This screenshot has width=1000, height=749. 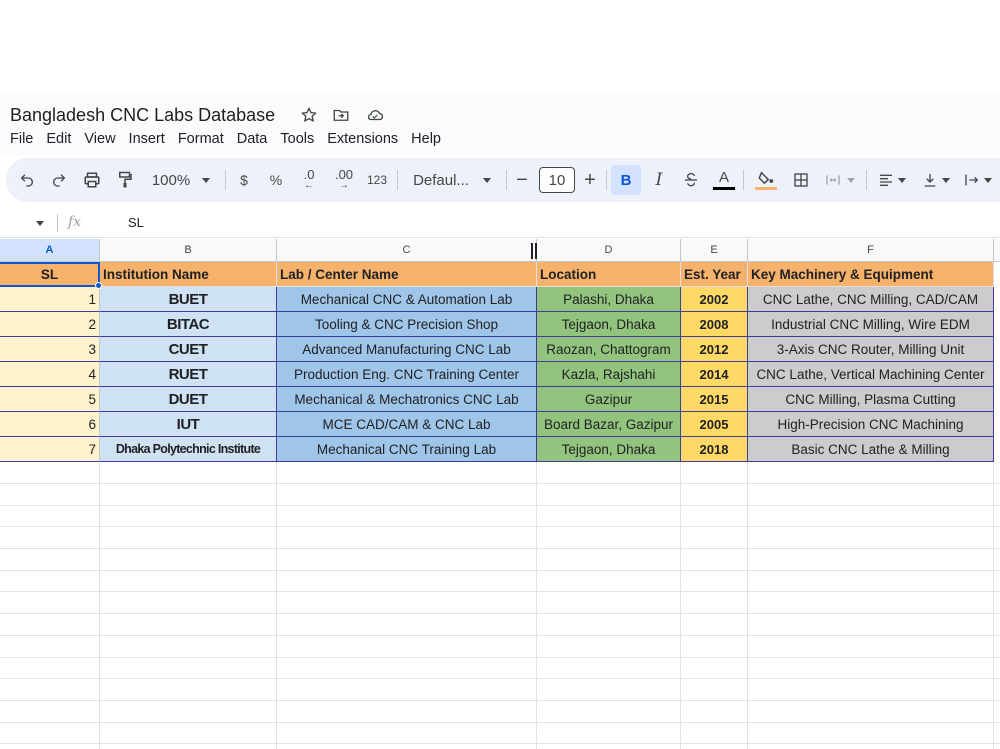 I want to click on cell-key-machinery: Industrial CNC Milling, Wire EDM, so click(x=871, y=324).